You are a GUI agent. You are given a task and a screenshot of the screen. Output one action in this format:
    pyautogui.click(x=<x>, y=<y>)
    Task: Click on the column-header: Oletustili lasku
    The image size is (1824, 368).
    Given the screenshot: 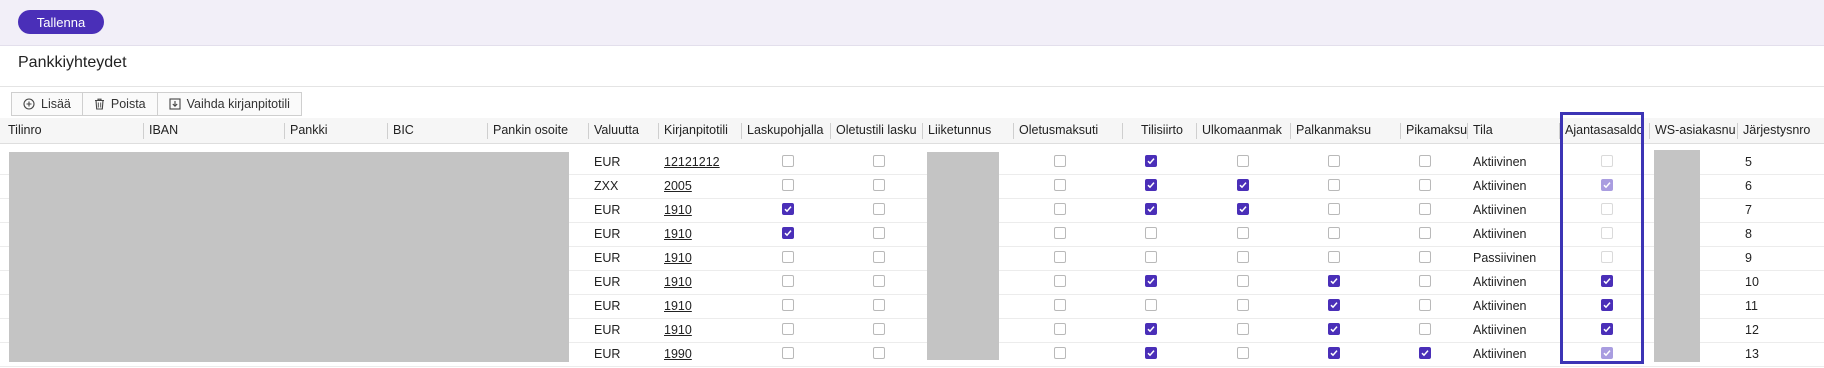 What is the action you would take?
    pyautogui.click(x=878, y=130)
    